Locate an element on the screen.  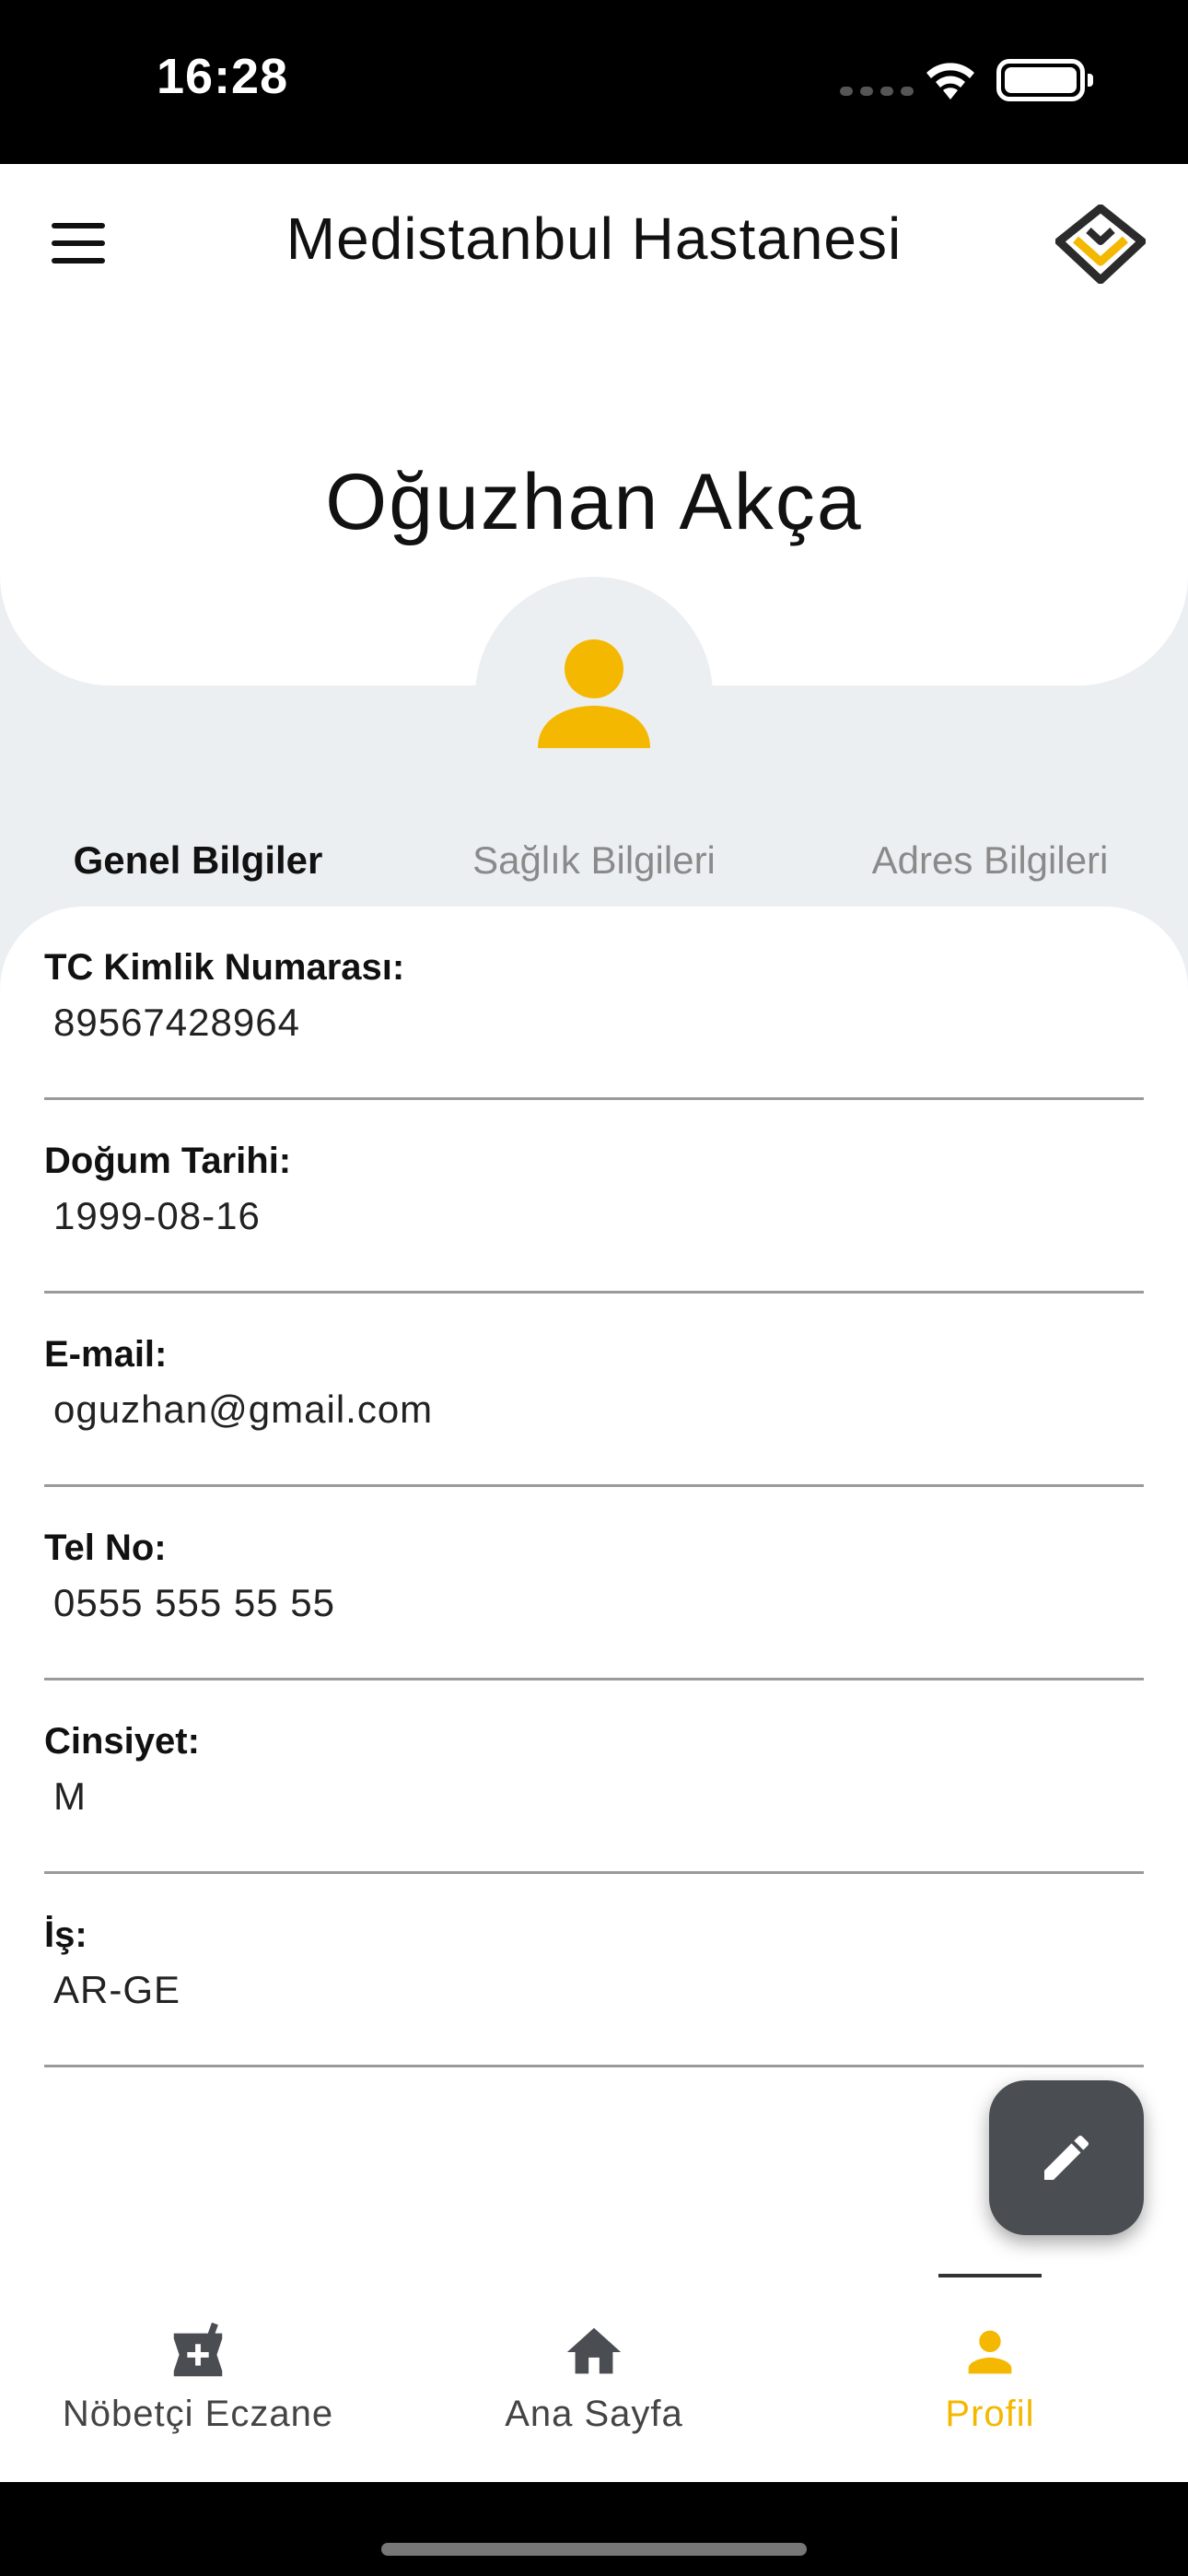
field-label: TC Kimlik Numarası: is located at coordinates (224, 967).